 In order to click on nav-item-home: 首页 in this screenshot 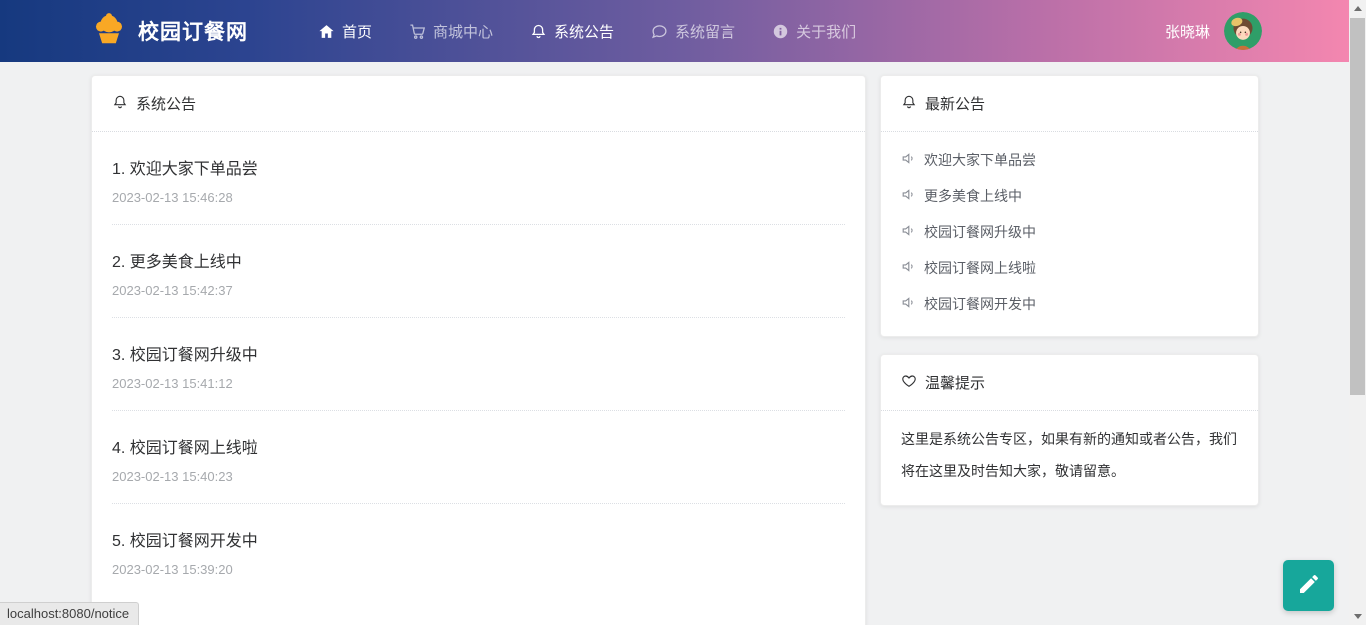, I will do `click(345, 31)`.